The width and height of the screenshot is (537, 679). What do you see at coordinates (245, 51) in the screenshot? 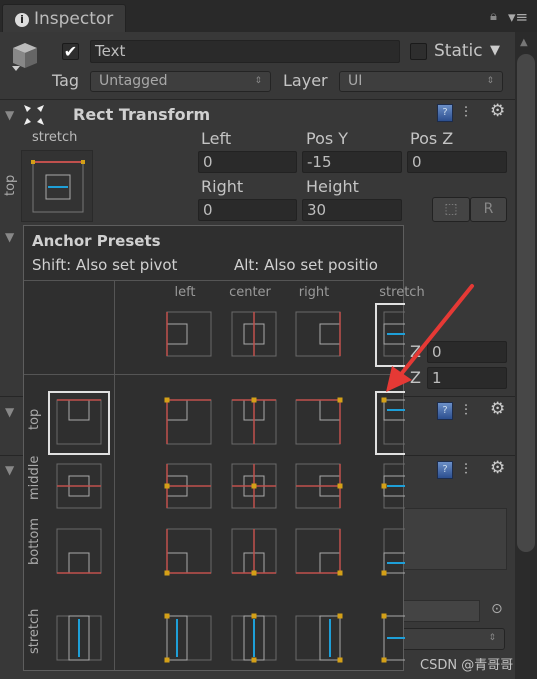
I see `name-input: Text` at bounding box center [245, 51].